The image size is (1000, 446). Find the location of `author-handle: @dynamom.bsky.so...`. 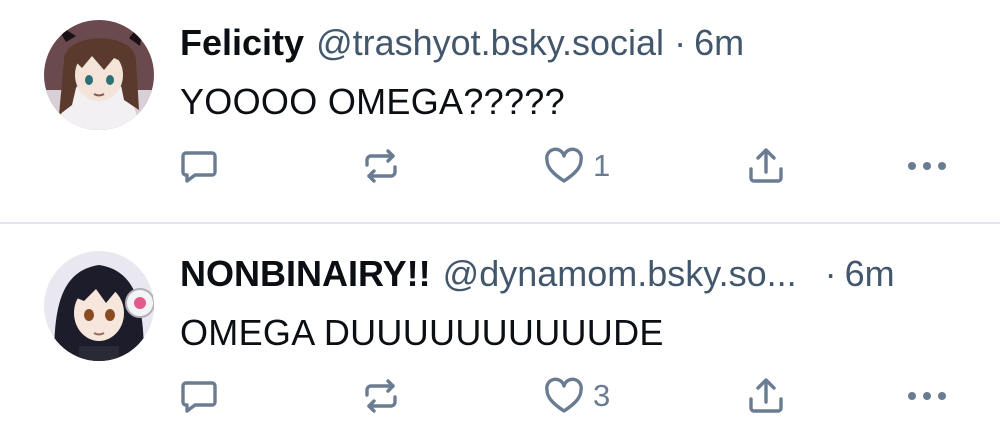

author-handle: @dynamom.bsky.so... is located at coordinates (620, 274).